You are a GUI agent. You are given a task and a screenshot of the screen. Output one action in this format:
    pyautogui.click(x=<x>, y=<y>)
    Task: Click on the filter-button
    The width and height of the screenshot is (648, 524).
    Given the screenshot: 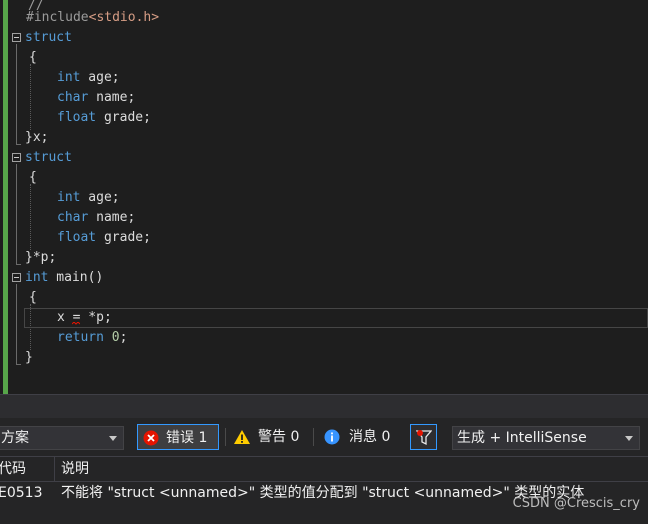 What is the action you would take?
    pyautogui.click(x=423, y=437)
    